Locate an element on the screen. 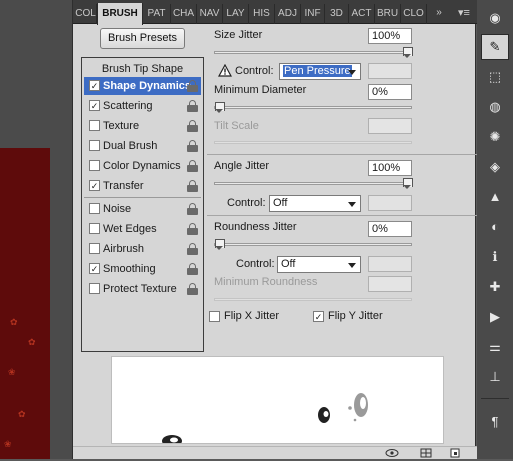 The height and width of the screenshot is (461, 513). minimum-roundness-label: Minimum Roundness is located at coordinates (266, 282).